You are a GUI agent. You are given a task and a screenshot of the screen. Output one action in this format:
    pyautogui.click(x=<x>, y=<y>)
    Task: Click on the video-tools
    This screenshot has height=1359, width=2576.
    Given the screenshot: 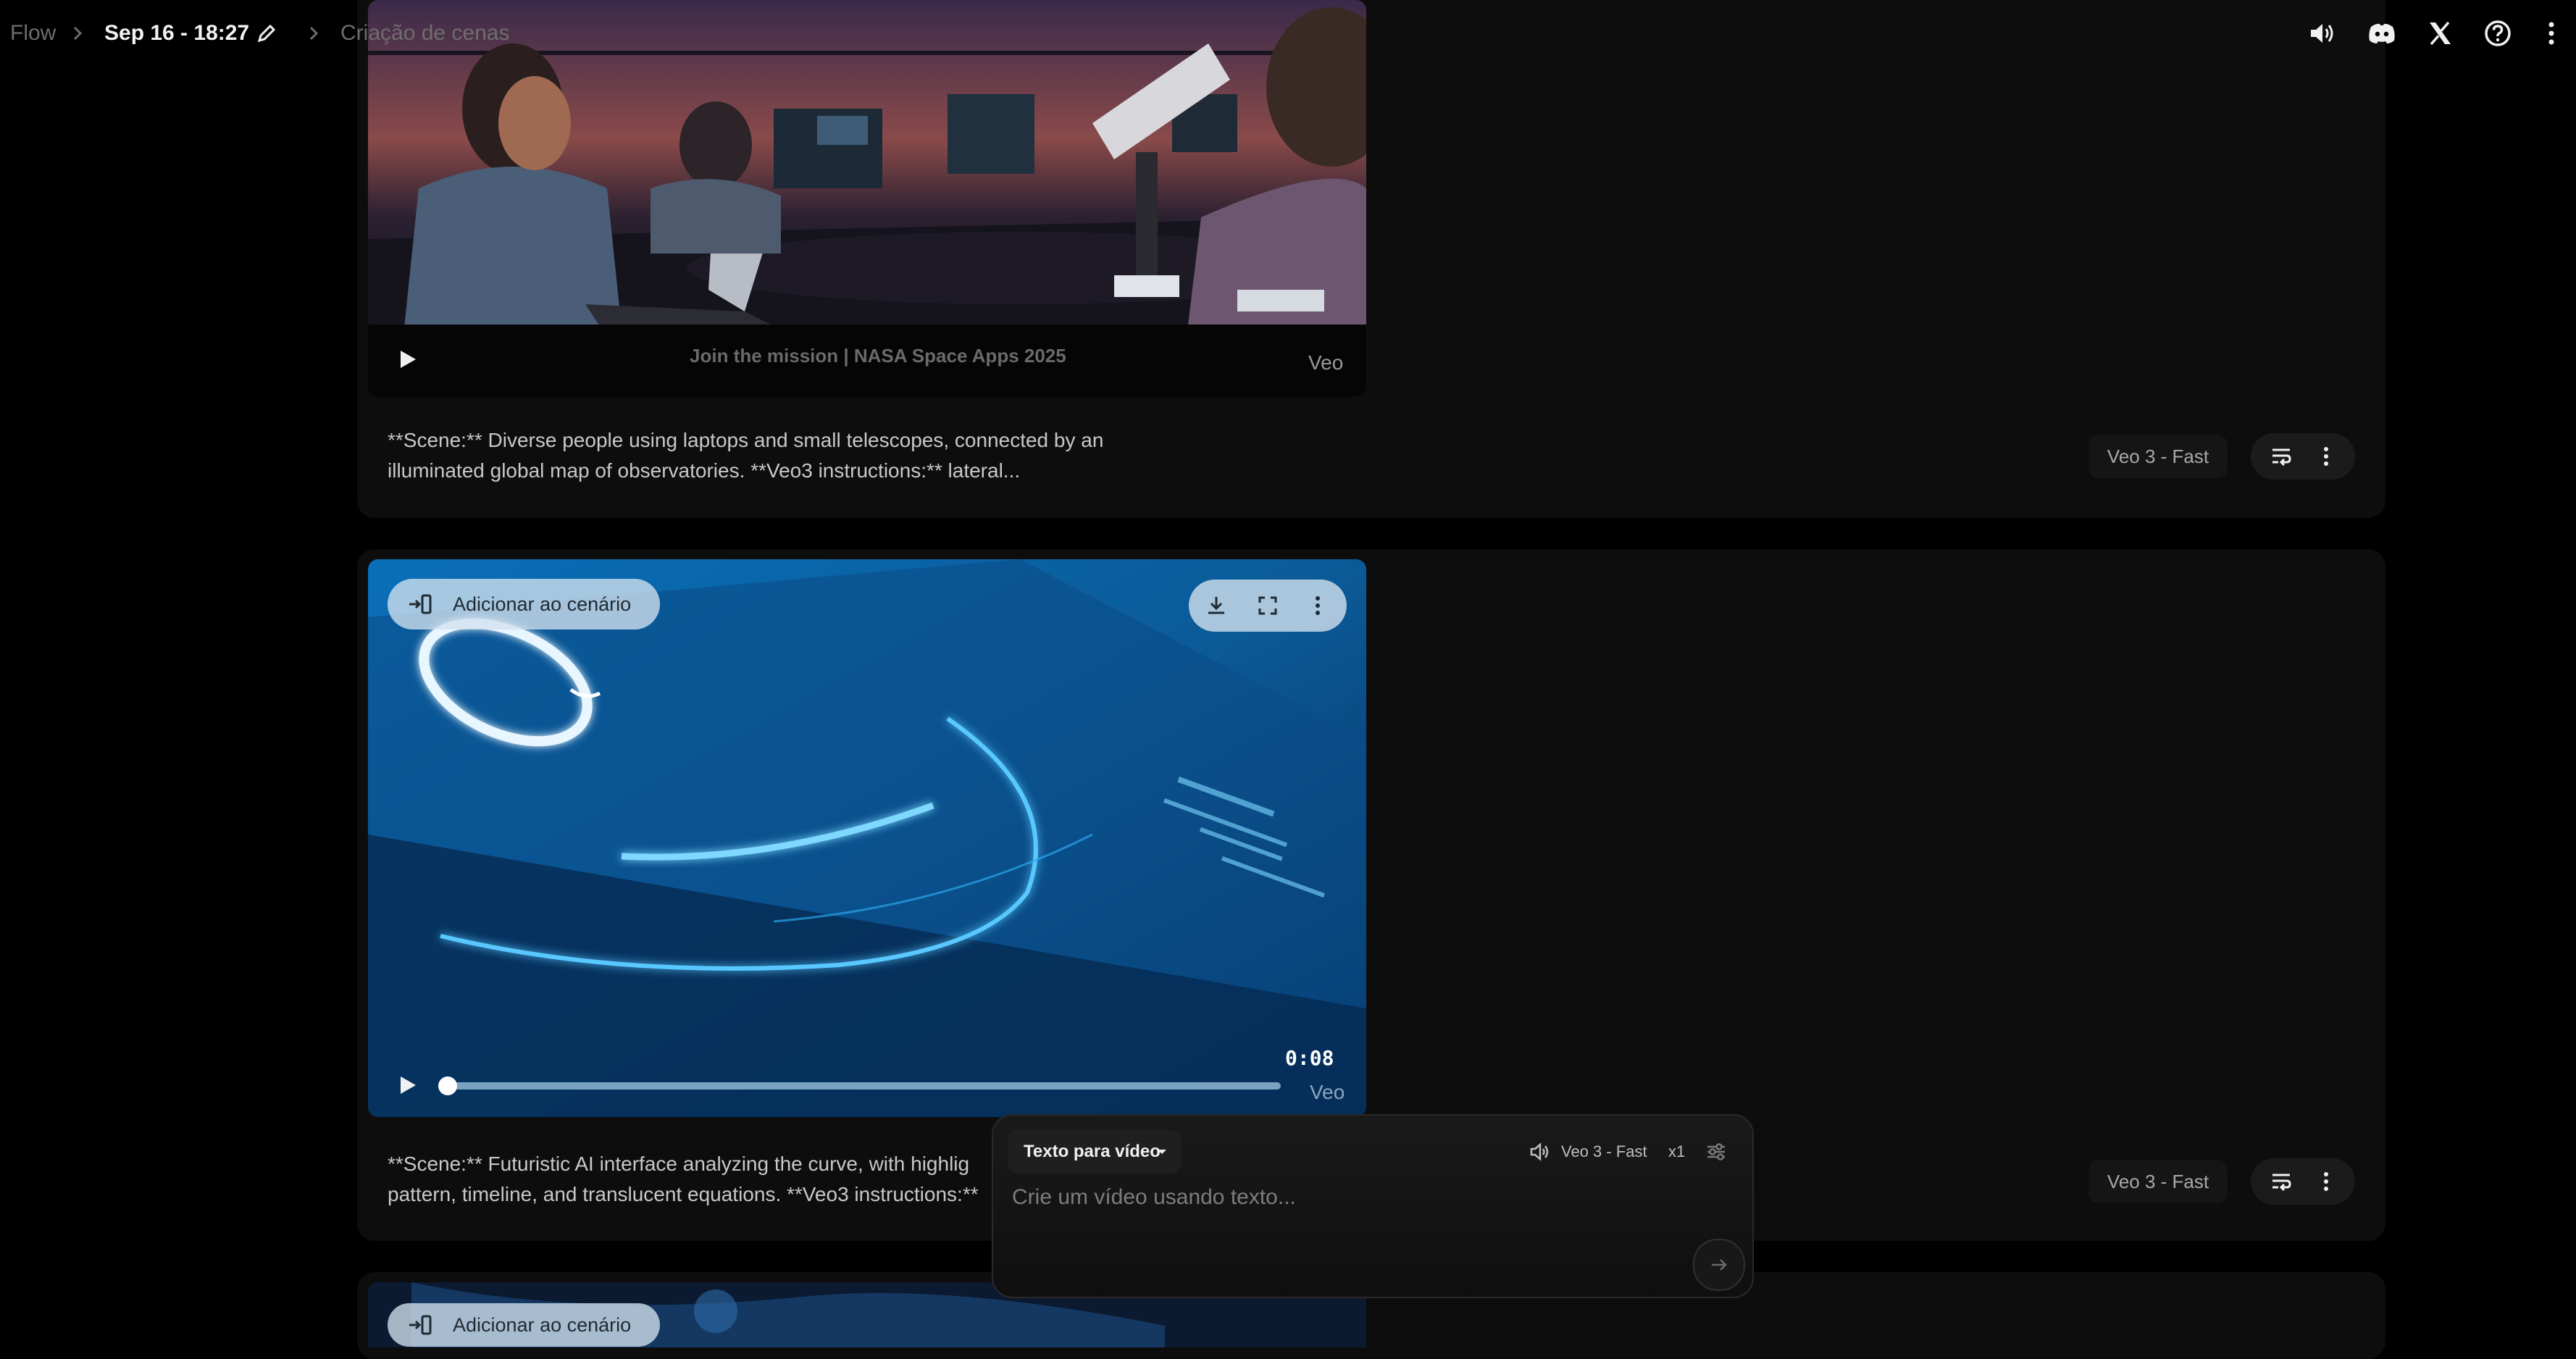 What is the action you would take?
    pyautogui.click(x=1268, y=606)
    